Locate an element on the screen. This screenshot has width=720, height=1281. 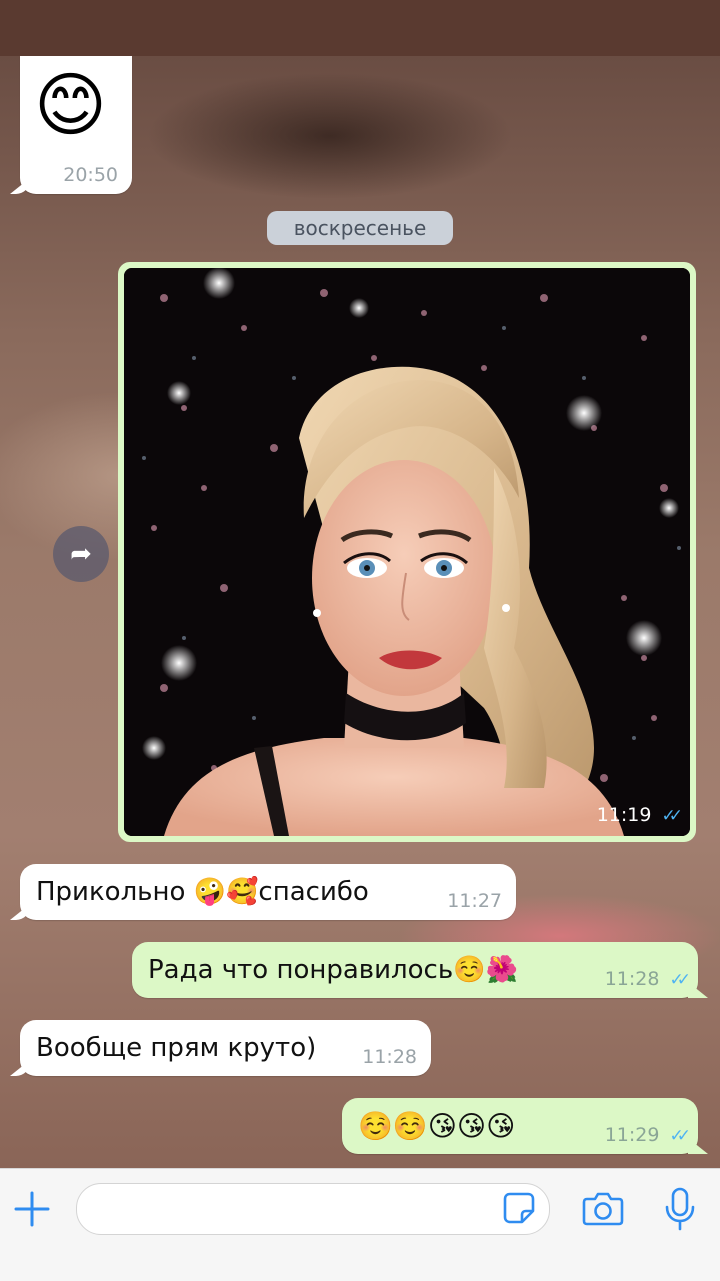
message-time-status: 11:29 ✓✓ is located at coordinates (647, 1135).